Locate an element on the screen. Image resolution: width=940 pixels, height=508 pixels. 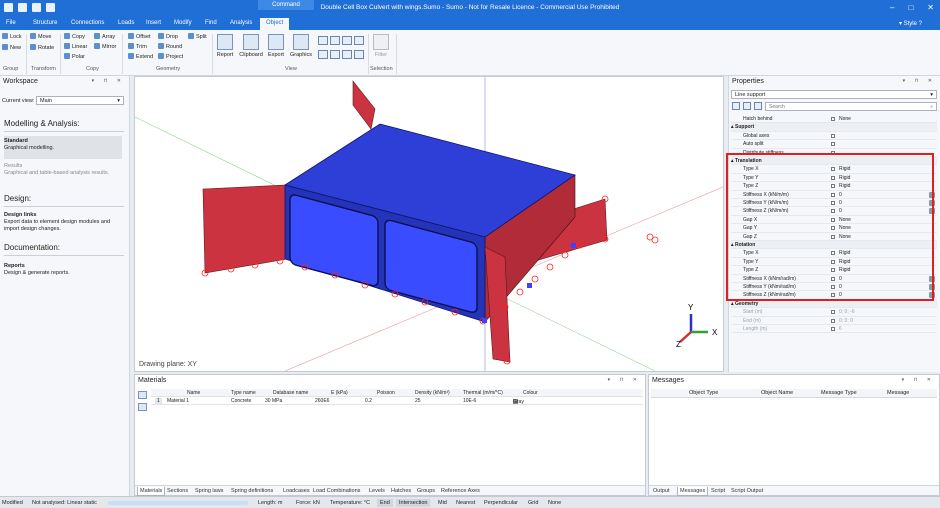
snap-end: End is located at coordinates (385, 503).